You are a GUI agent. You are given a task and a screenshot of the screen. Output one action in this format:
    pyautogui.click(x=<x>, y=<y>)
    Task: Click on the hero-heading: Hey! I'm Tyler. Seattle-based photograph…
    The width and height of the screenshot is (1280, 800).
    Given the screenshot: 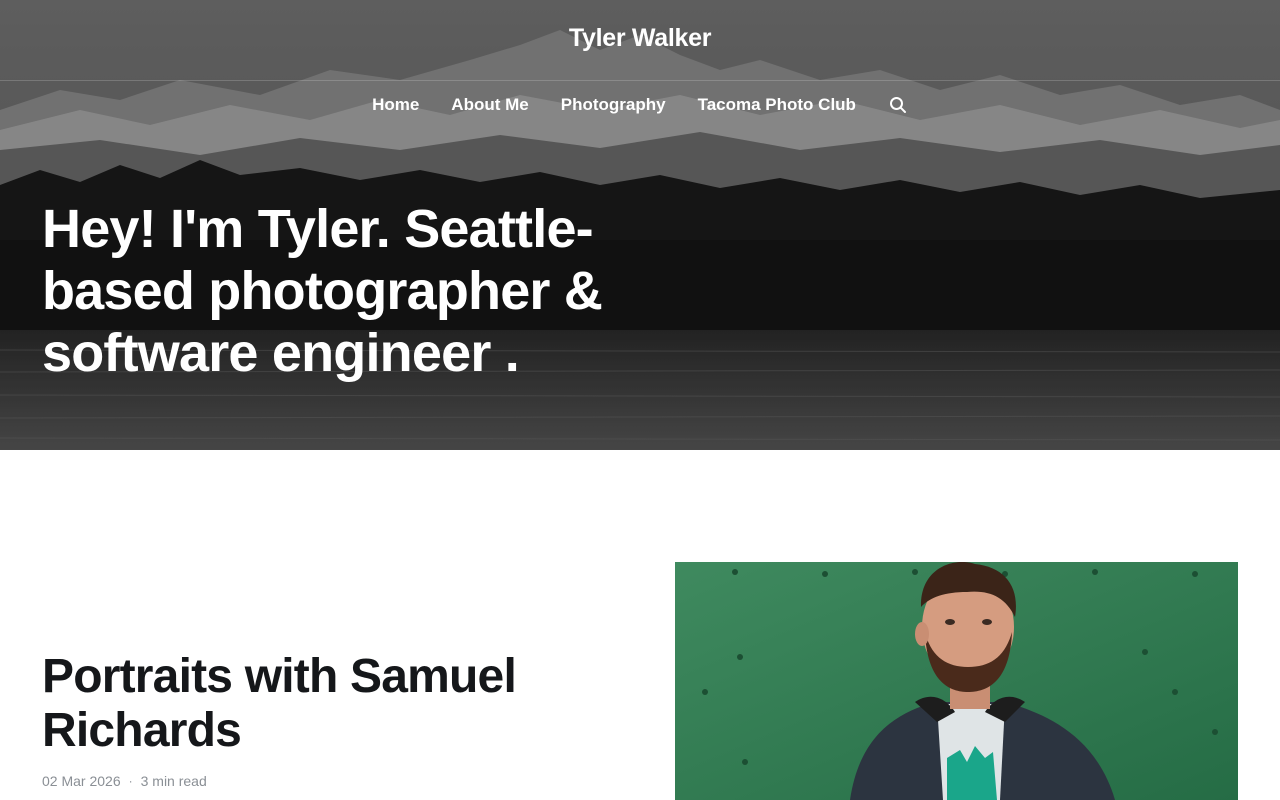 What is the action you would take?
    pyautogui.click(x=322, y=291)
    